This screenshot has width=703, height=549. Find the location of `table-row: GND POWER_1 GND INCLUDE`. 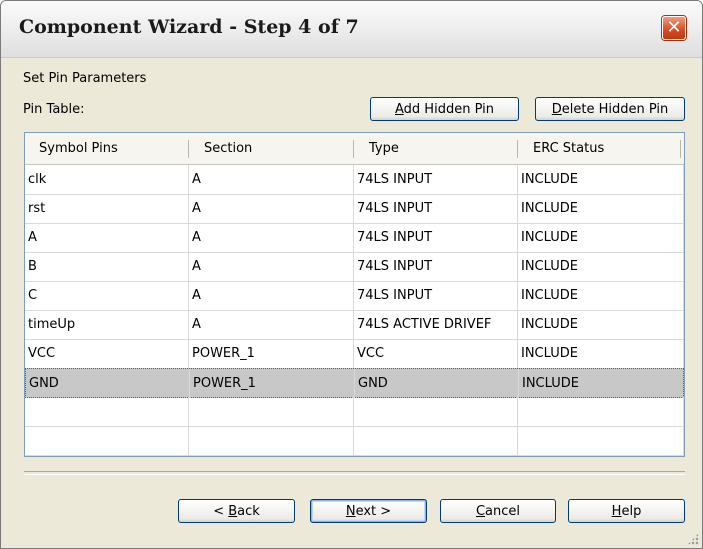

table-row: GND POWER_1 GND INCLUDE is located at coordinates (354, 383).